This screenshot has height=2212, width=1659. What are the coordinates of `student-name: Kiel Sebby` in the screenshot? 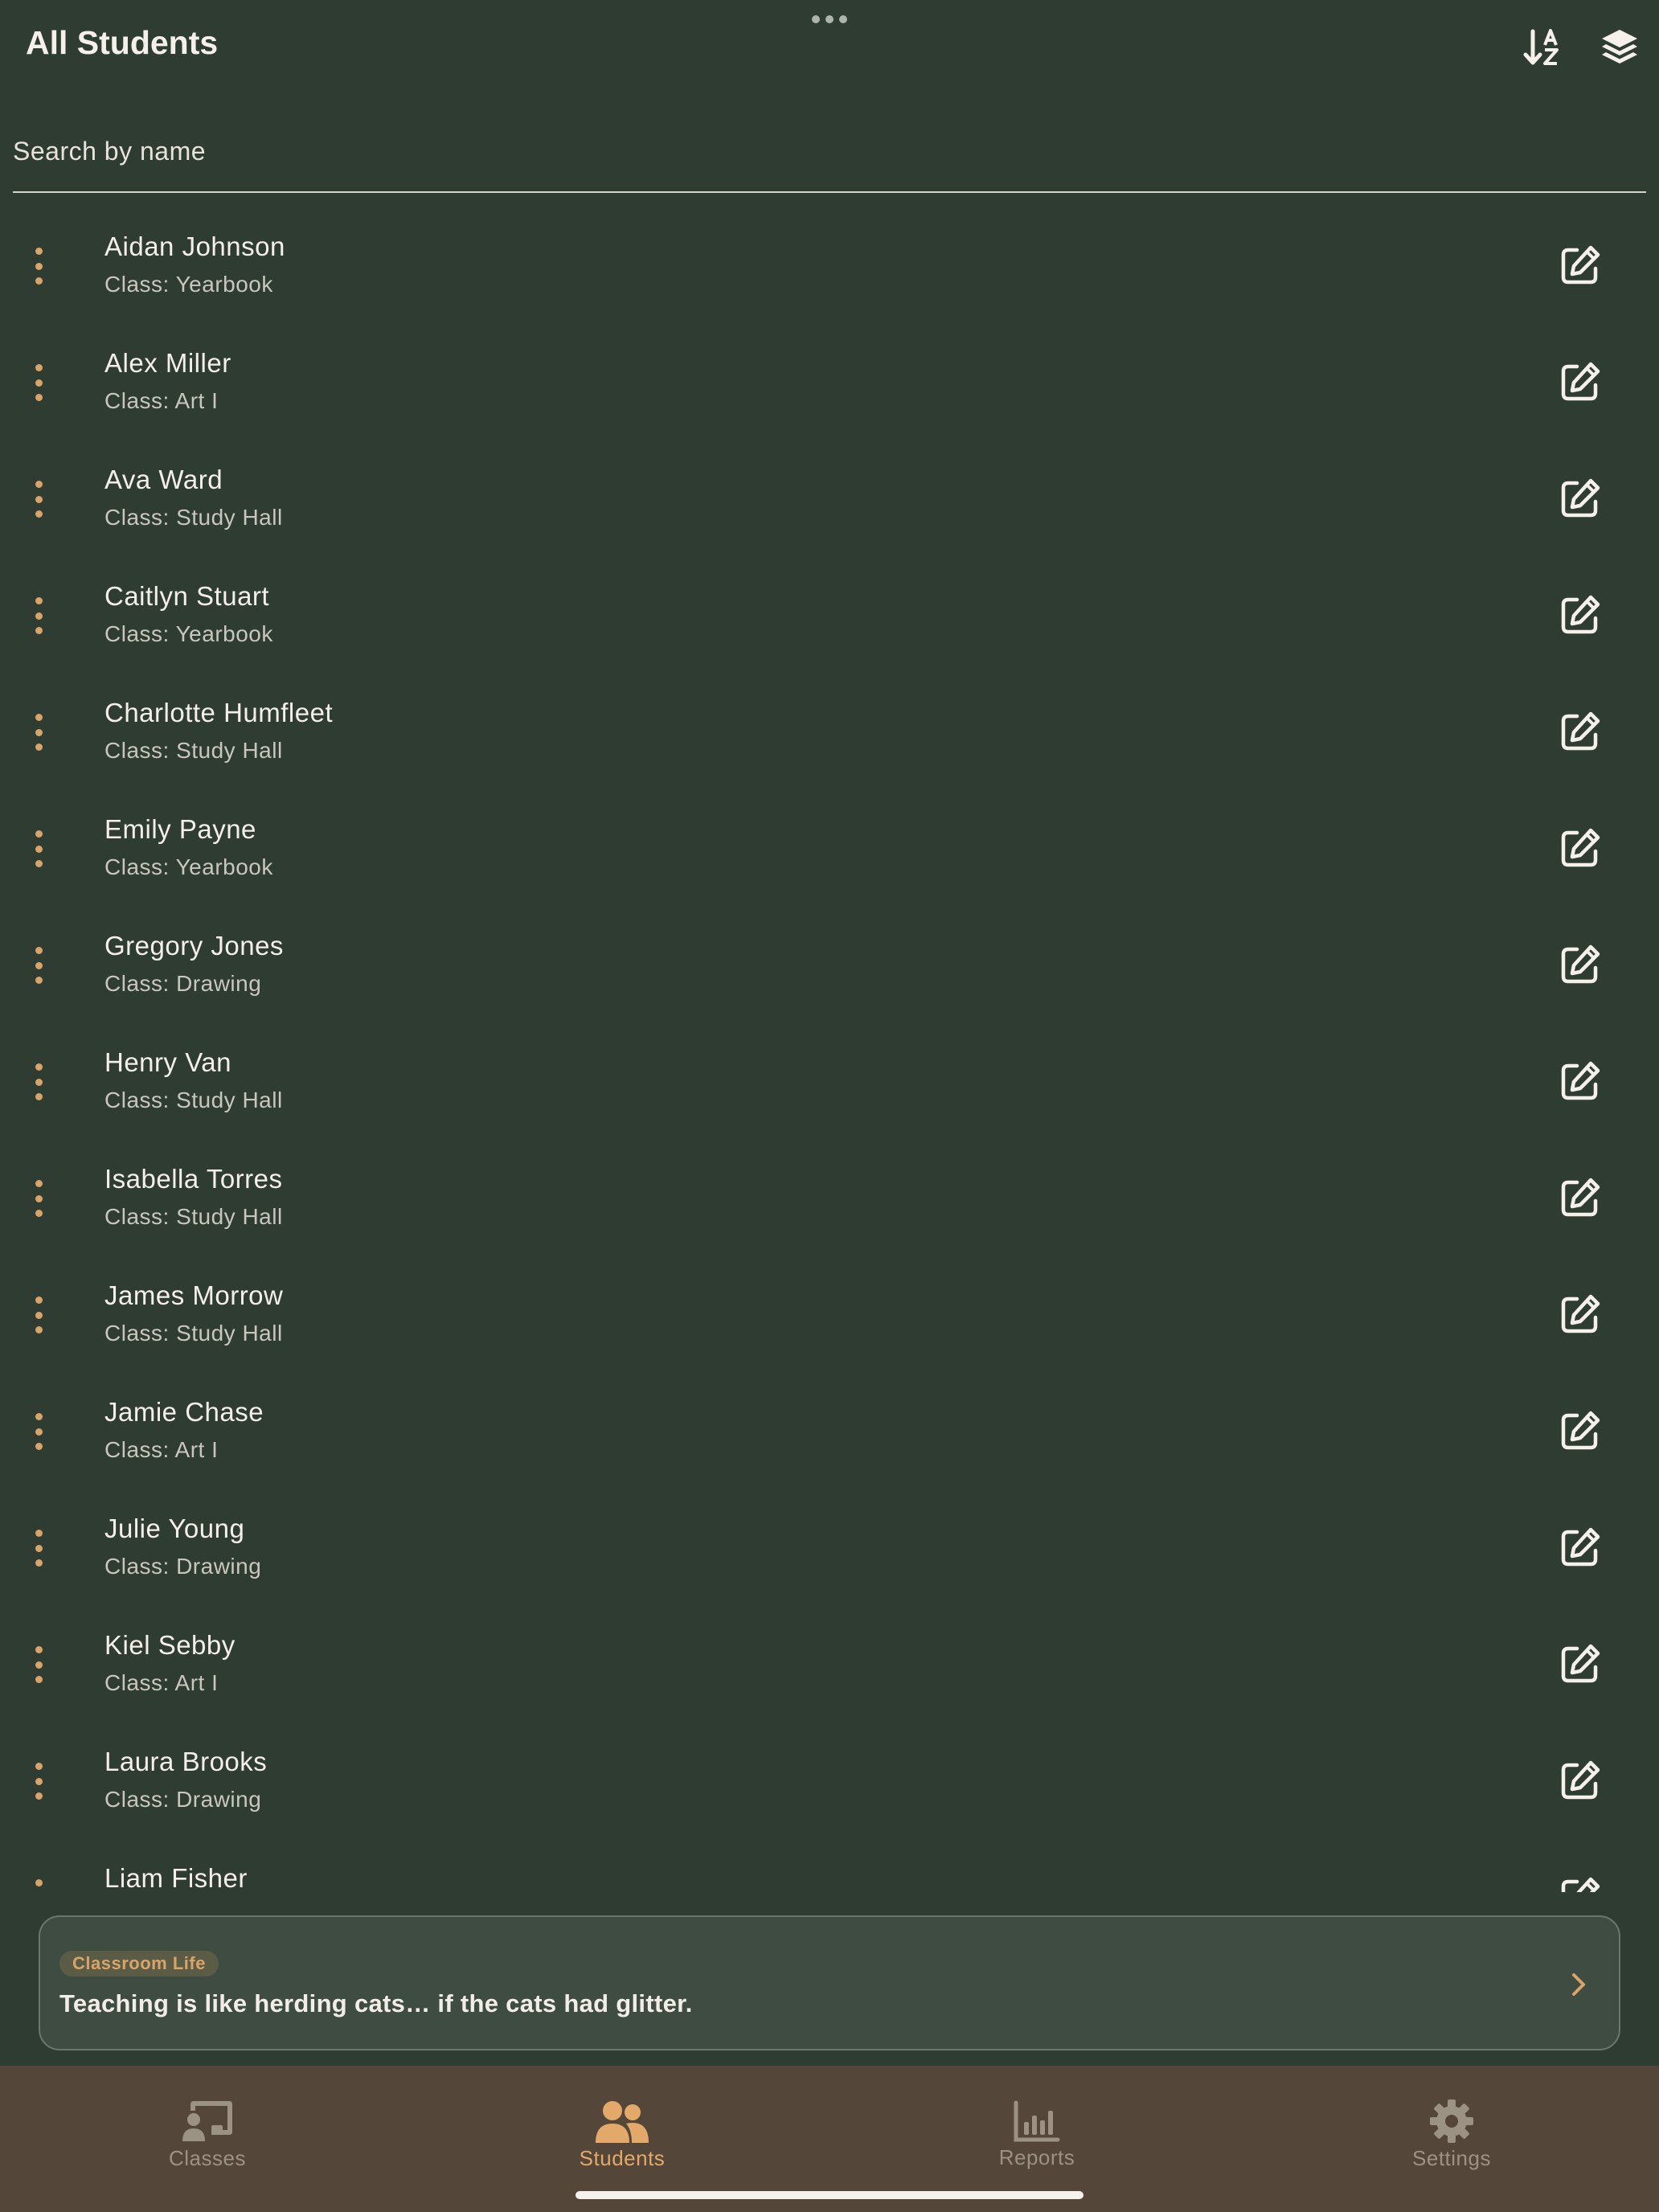 It's located at (170, 1645).